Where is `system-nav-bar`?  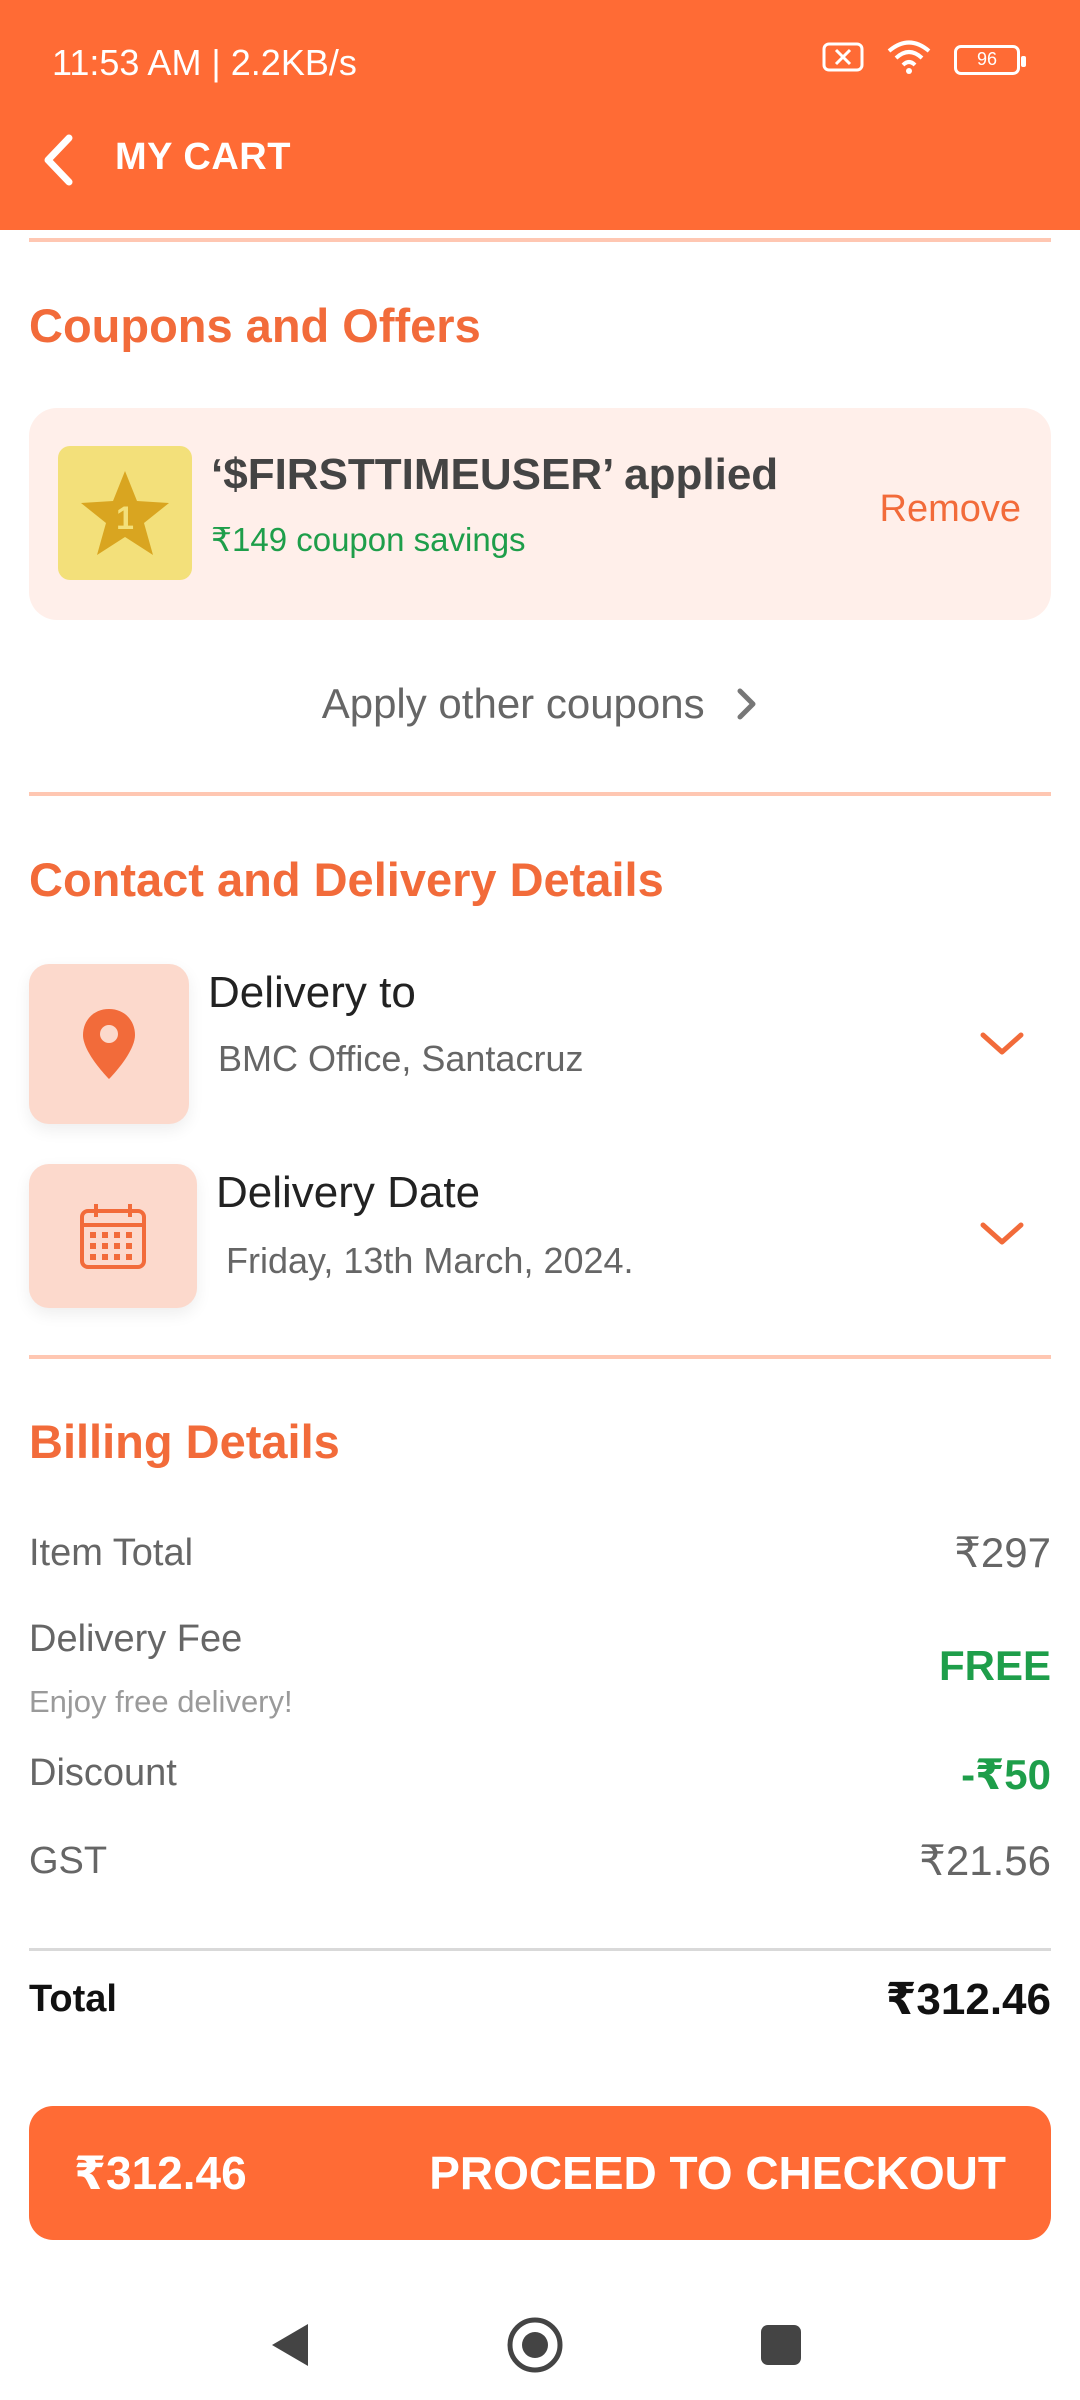
system-nav-bar is located at coordinates (540, 2350).